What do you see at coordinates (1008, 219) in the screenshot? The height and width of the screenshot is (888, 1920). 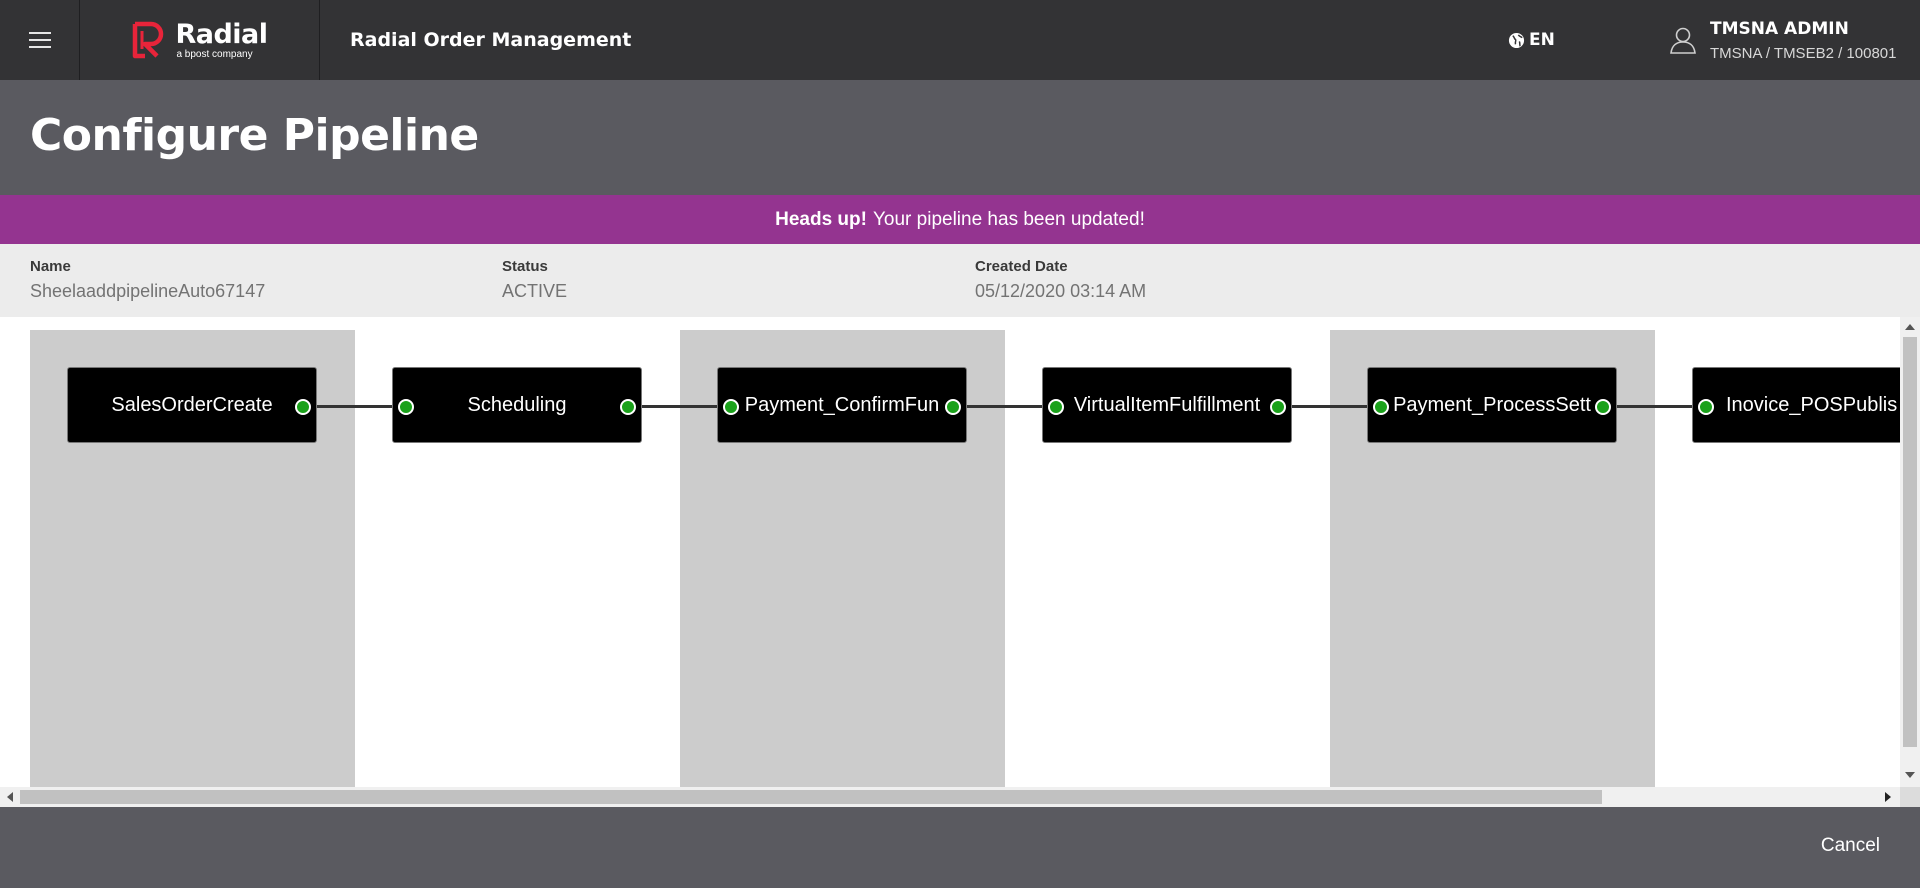 I see `alert-message: Your pipeline has been updated!` at bounding box center [1008, 219].